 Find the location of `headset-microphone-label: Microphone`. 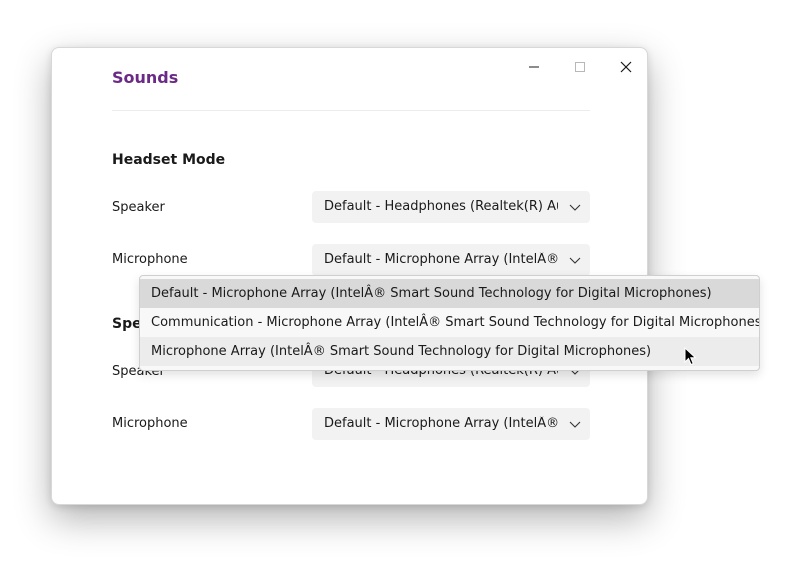

headset-microphone-label: Microphone is located at coordinates (150, 259).